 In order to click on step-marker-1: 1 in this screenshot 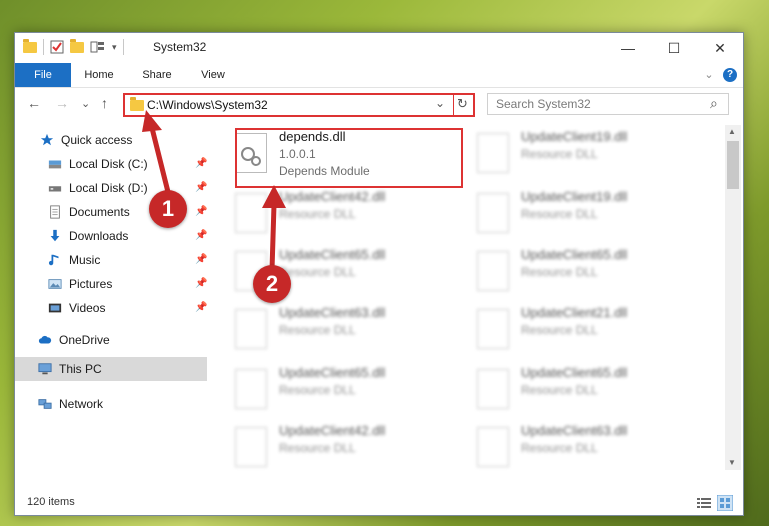, I will do `click(168, 209)`.